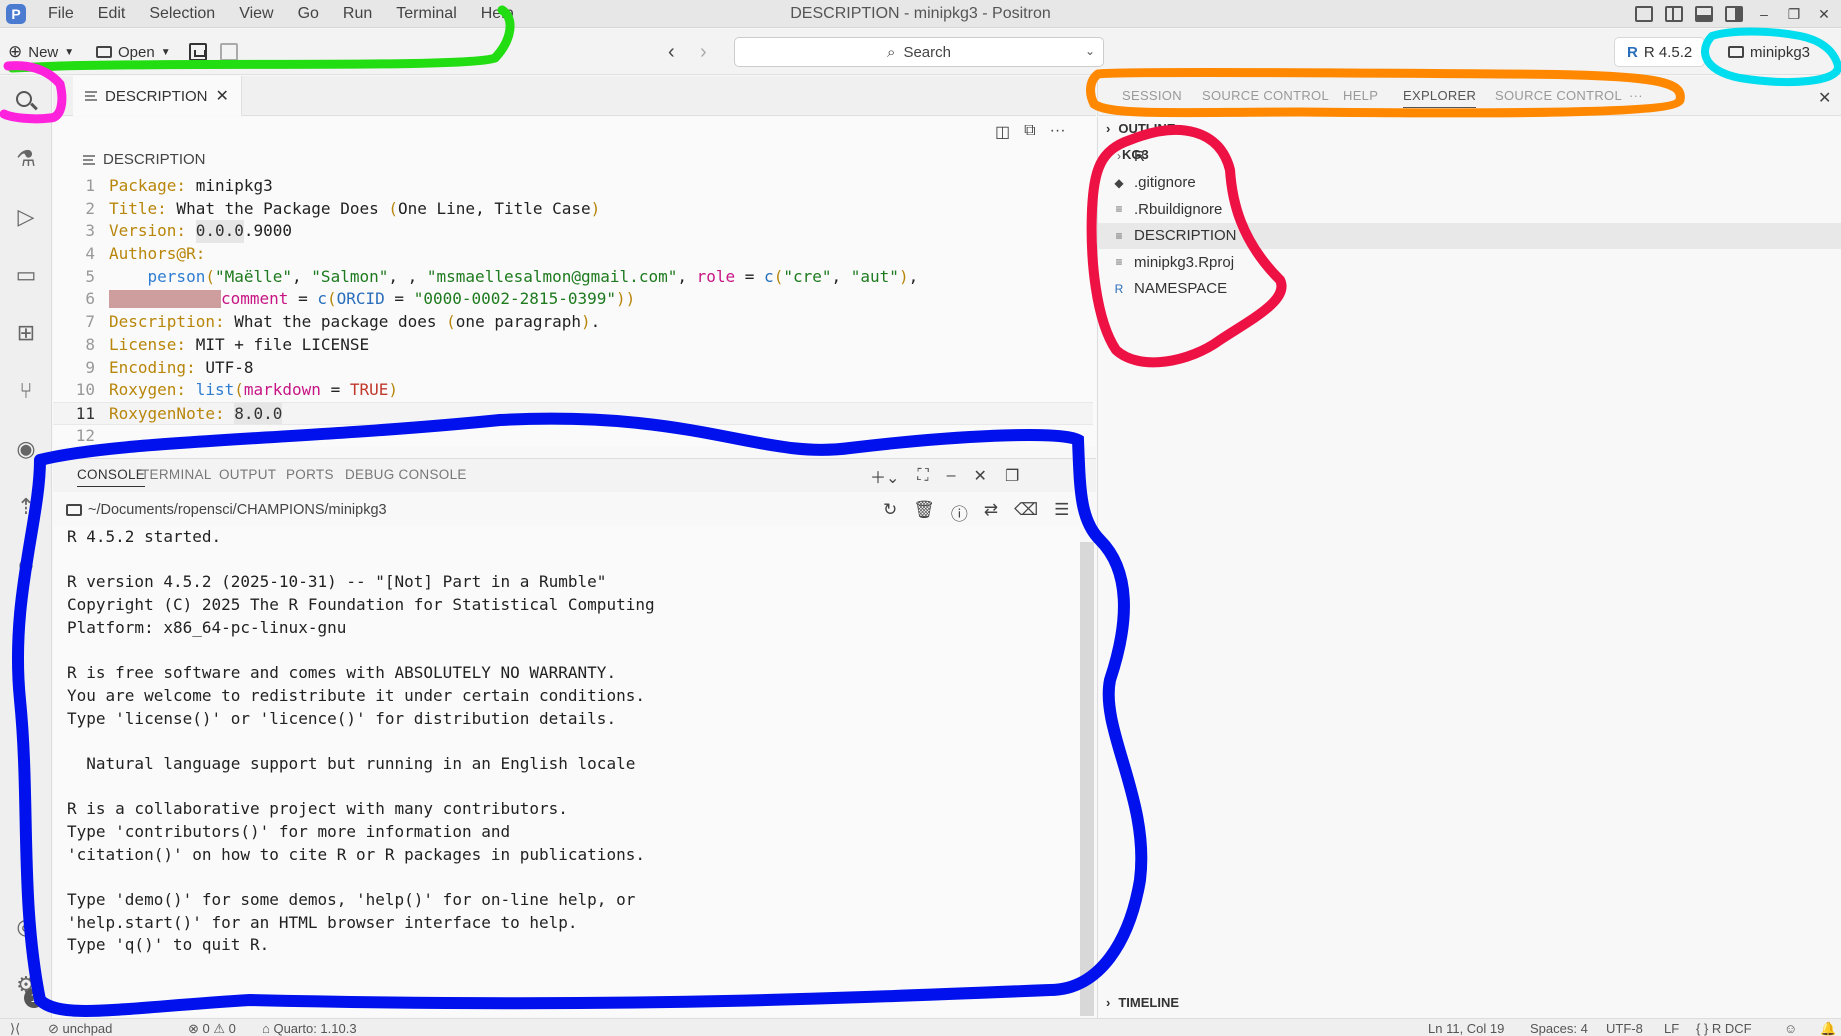 The width and height of the screenshot is (1841, 1036). Describe the element at coordinates (426, 14) in the screenshot. I see `menu-terminal: Terminal` at that location.